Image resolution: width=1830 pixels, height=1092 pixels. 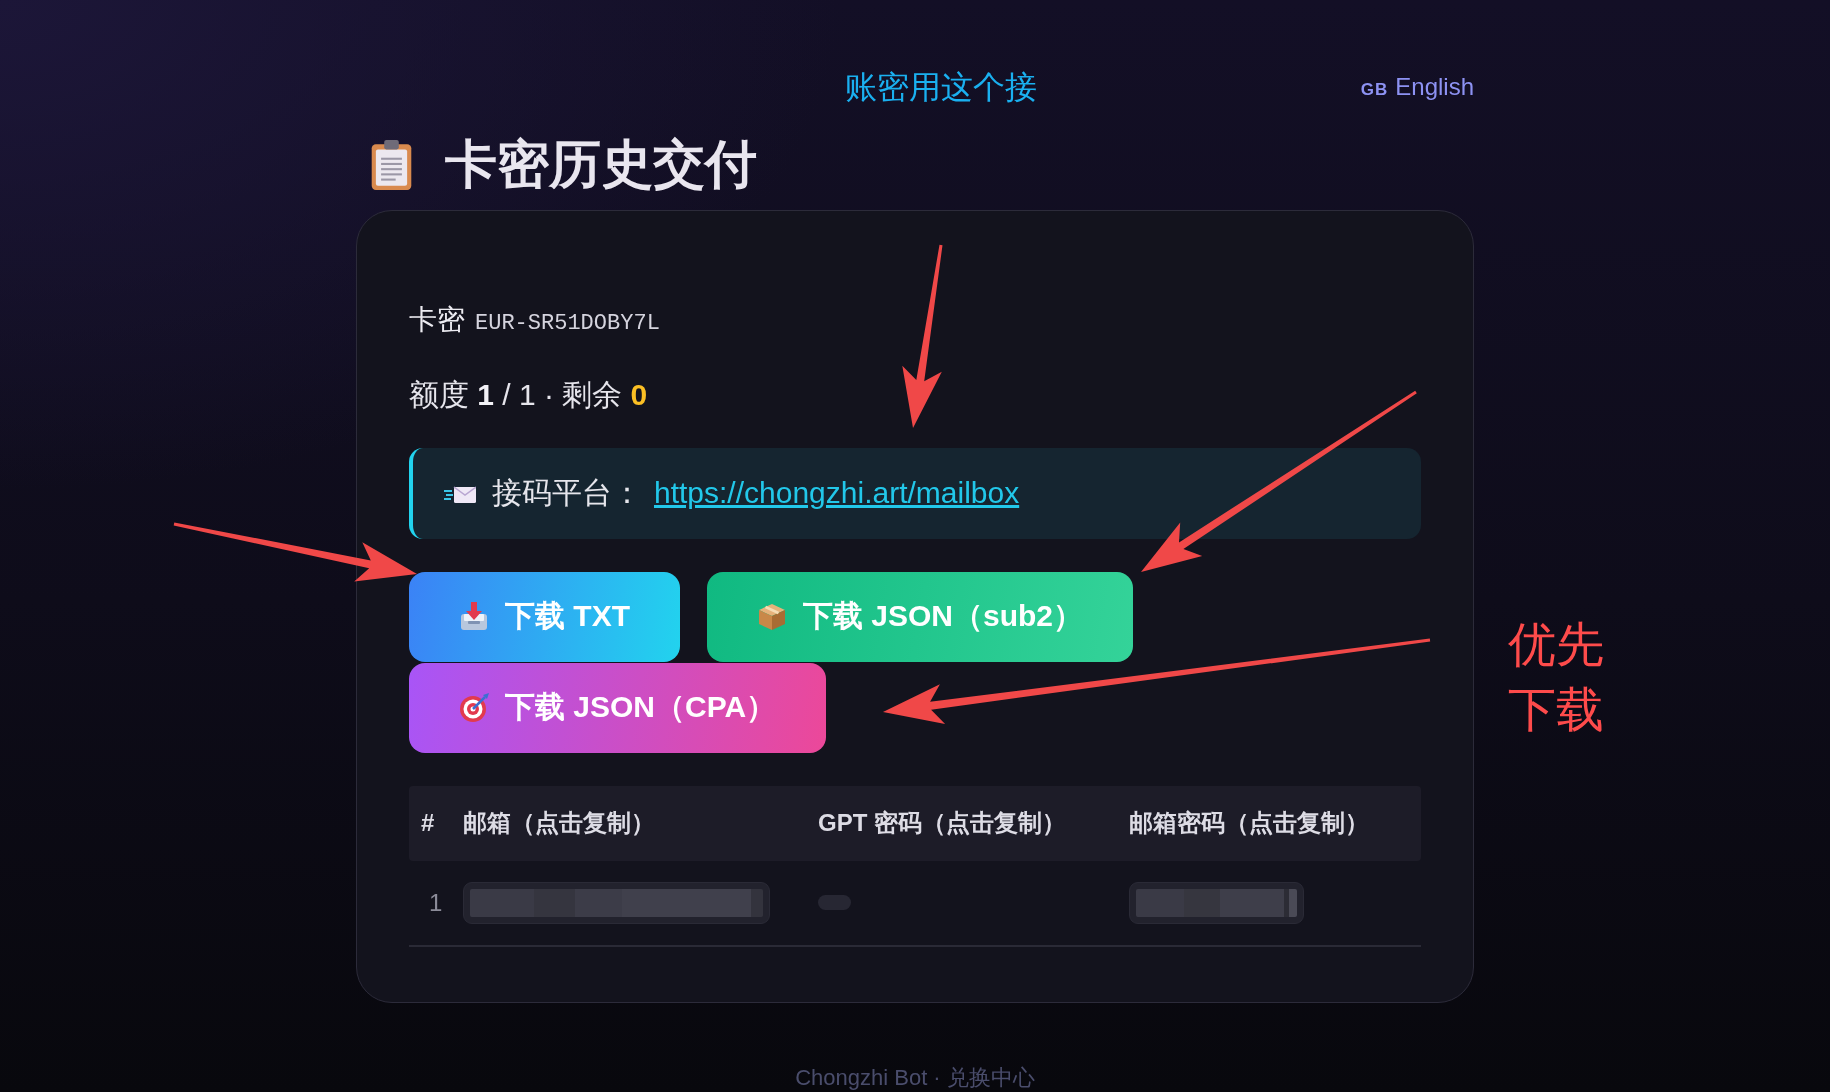 What do you see at coordinates (941, 87) in the screenshot?
I see `notice-link: 账密用这个接` at bounding box center [941, 87].